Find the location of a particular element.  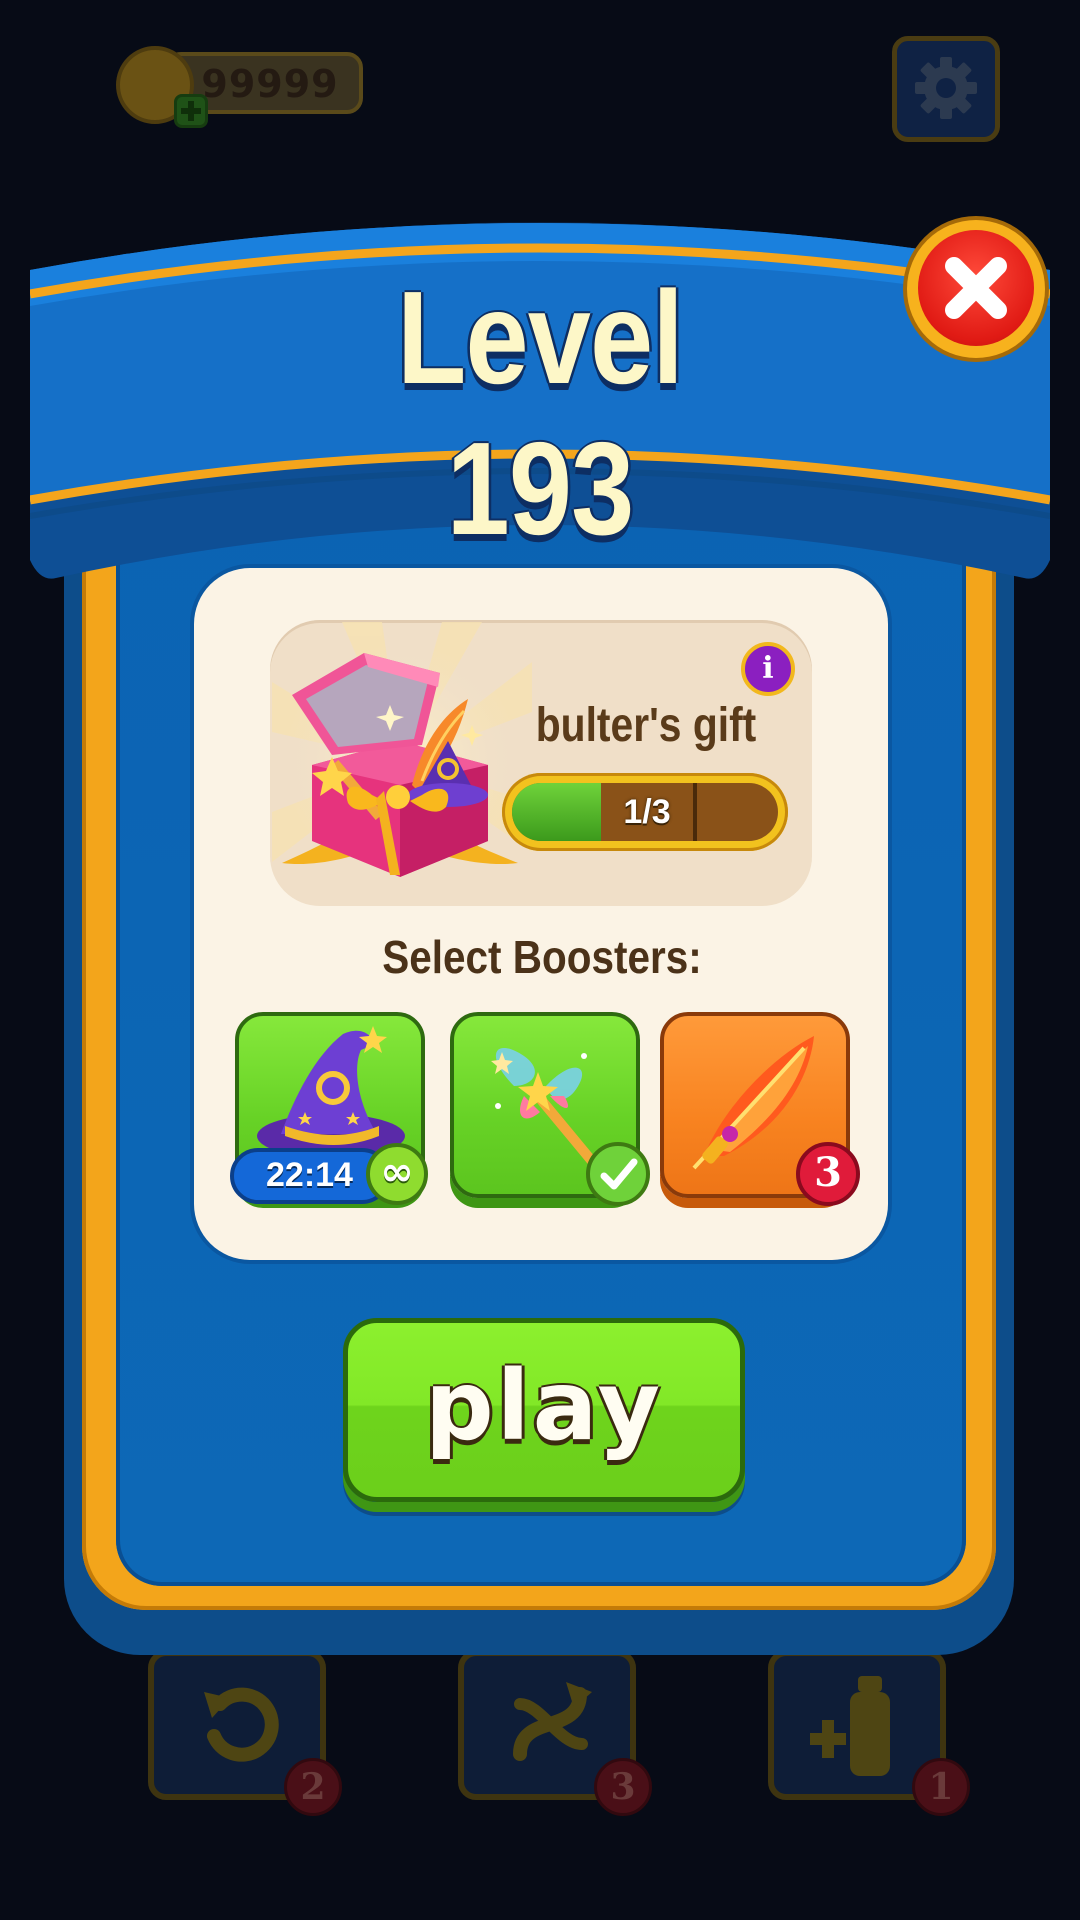

gift-title: bulter's gift is located at coordinates (646, 725).